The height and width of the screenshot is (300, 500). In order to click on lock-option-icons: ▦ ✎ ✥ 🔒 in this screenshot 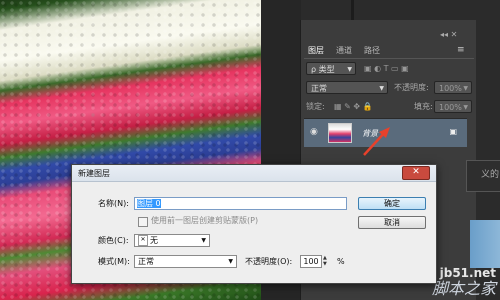, I will do `click(353, 106)`.